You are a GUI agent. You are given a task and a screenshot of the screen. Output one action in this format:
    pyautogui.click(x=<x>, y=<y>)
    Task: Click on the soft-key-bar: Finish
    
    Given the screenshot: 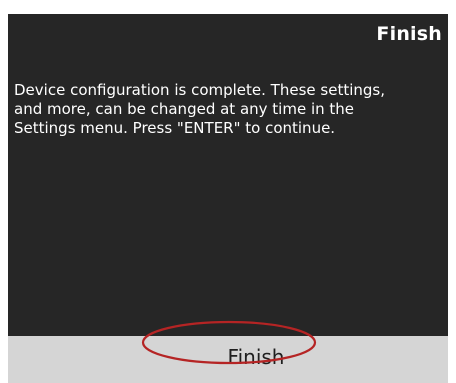 What is the action you would take?
    pyautogui.click(x=228, y=359)
    